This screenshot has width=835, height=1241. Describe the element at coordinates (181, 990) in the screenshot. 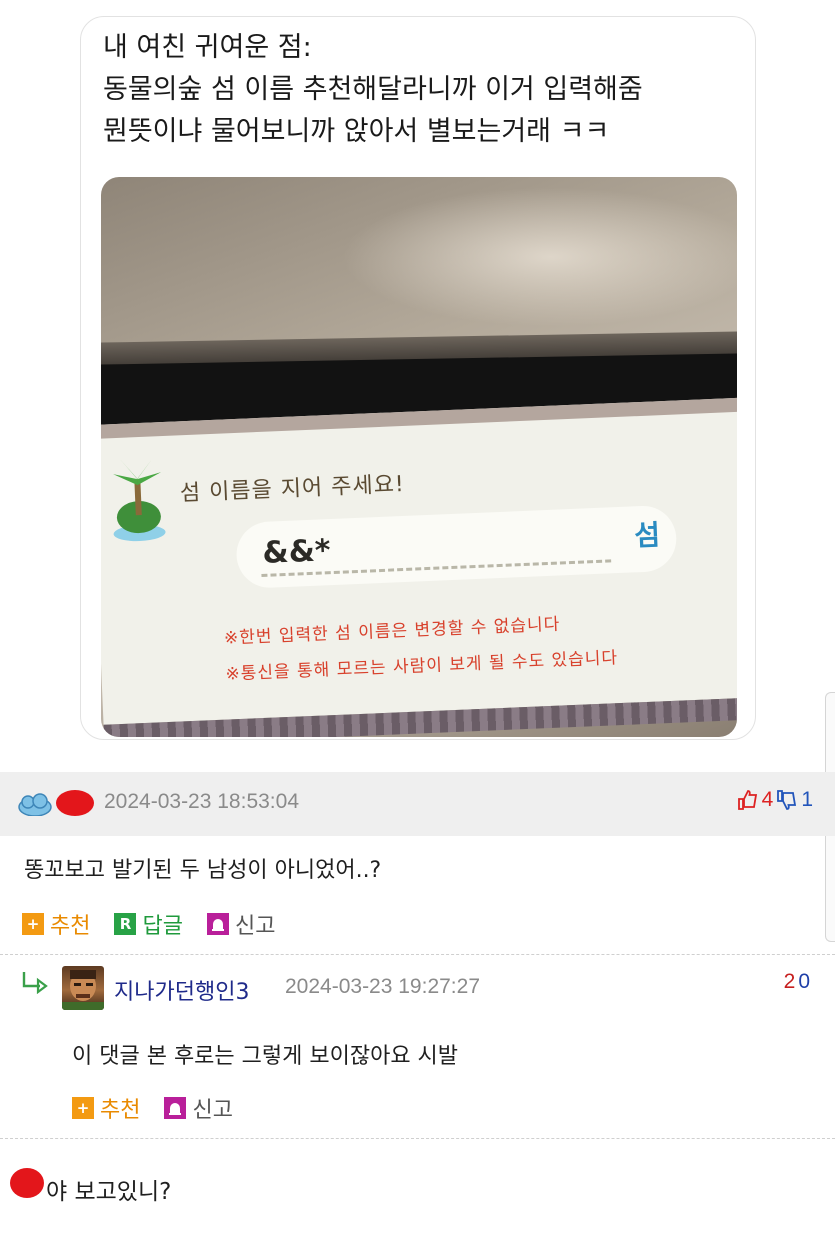

I see `reply-author: 지나가던행인3` at that location.